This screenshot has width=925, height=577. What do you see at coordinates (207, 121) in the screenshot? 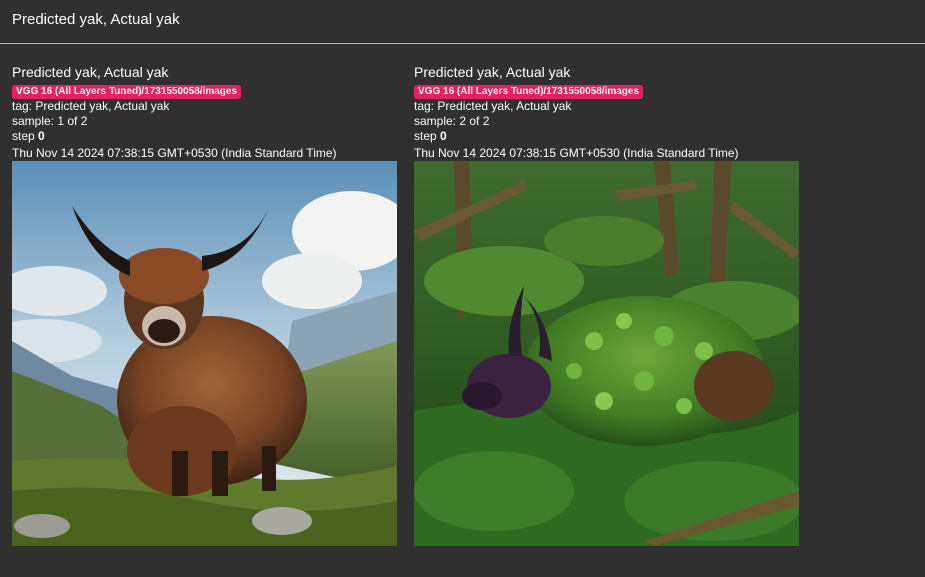
I see `sample-line: sample: 1 of 2` at bounding box center [207, 121].